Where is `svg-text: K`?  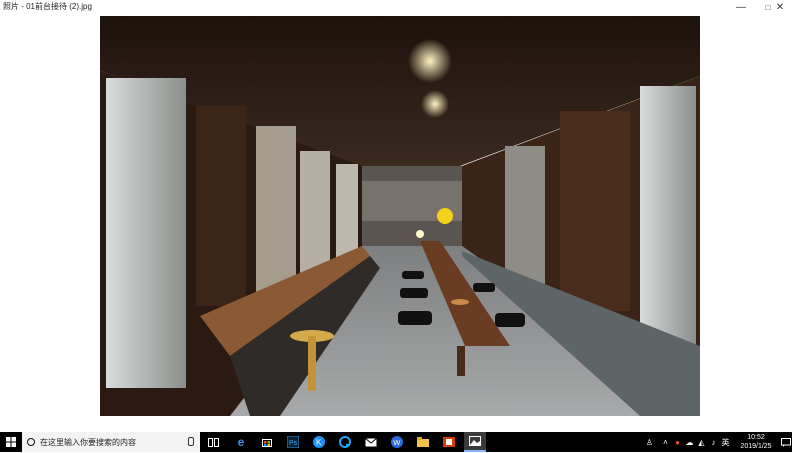
svg-text: K is located at coordinates (319, 442).